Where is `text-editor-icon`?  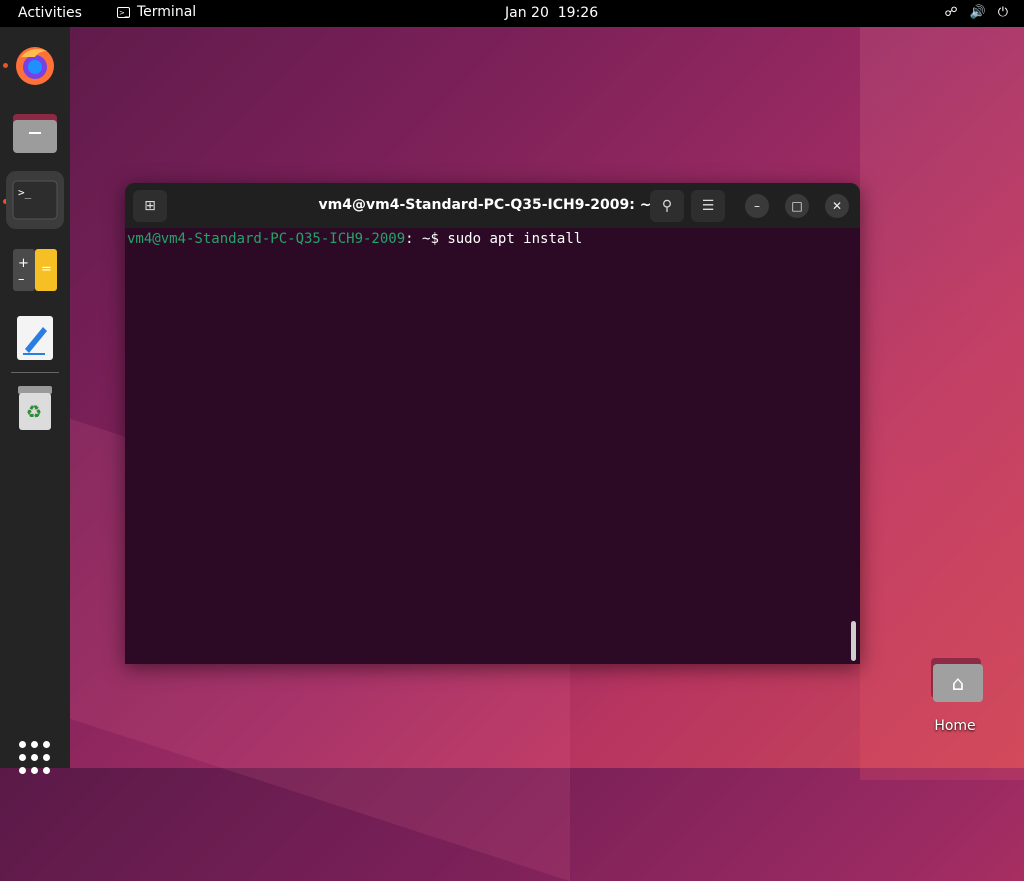
text-editor-icon is located at coordinates (35, 338).